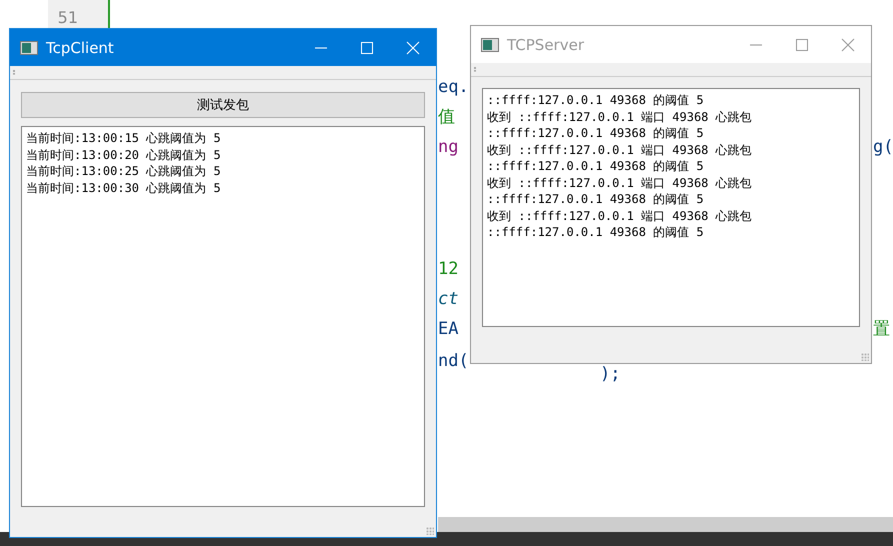  What do you see at coordinates (124, 188) in the screenshot?
I see `log-line: 当前时间:13:00:30 心跳阈值为 5` at bounding box center [124, 188].